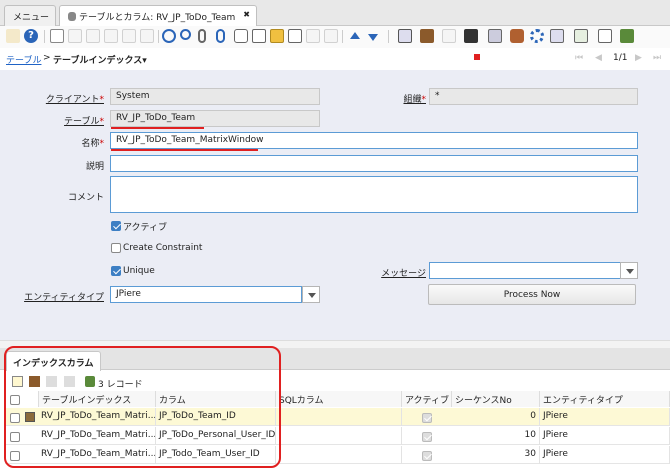 The image size is (670, 471). I want to click on process-gear-icon, so click(537, 36).